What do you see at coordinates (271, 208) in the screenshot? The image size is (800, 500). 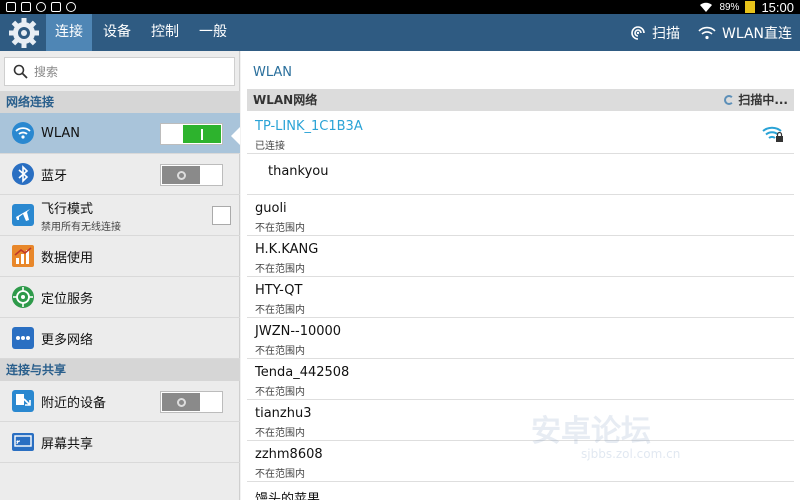 I see `network-name: guoli` at bounding box center [271, 208].